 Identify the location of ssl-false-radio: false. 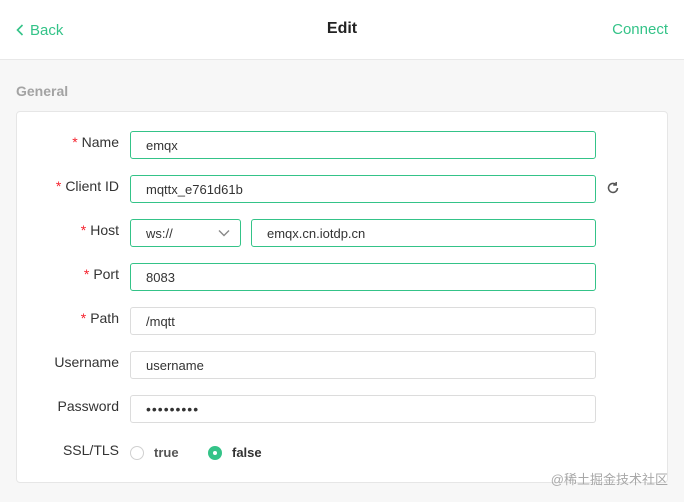
(235, 452).